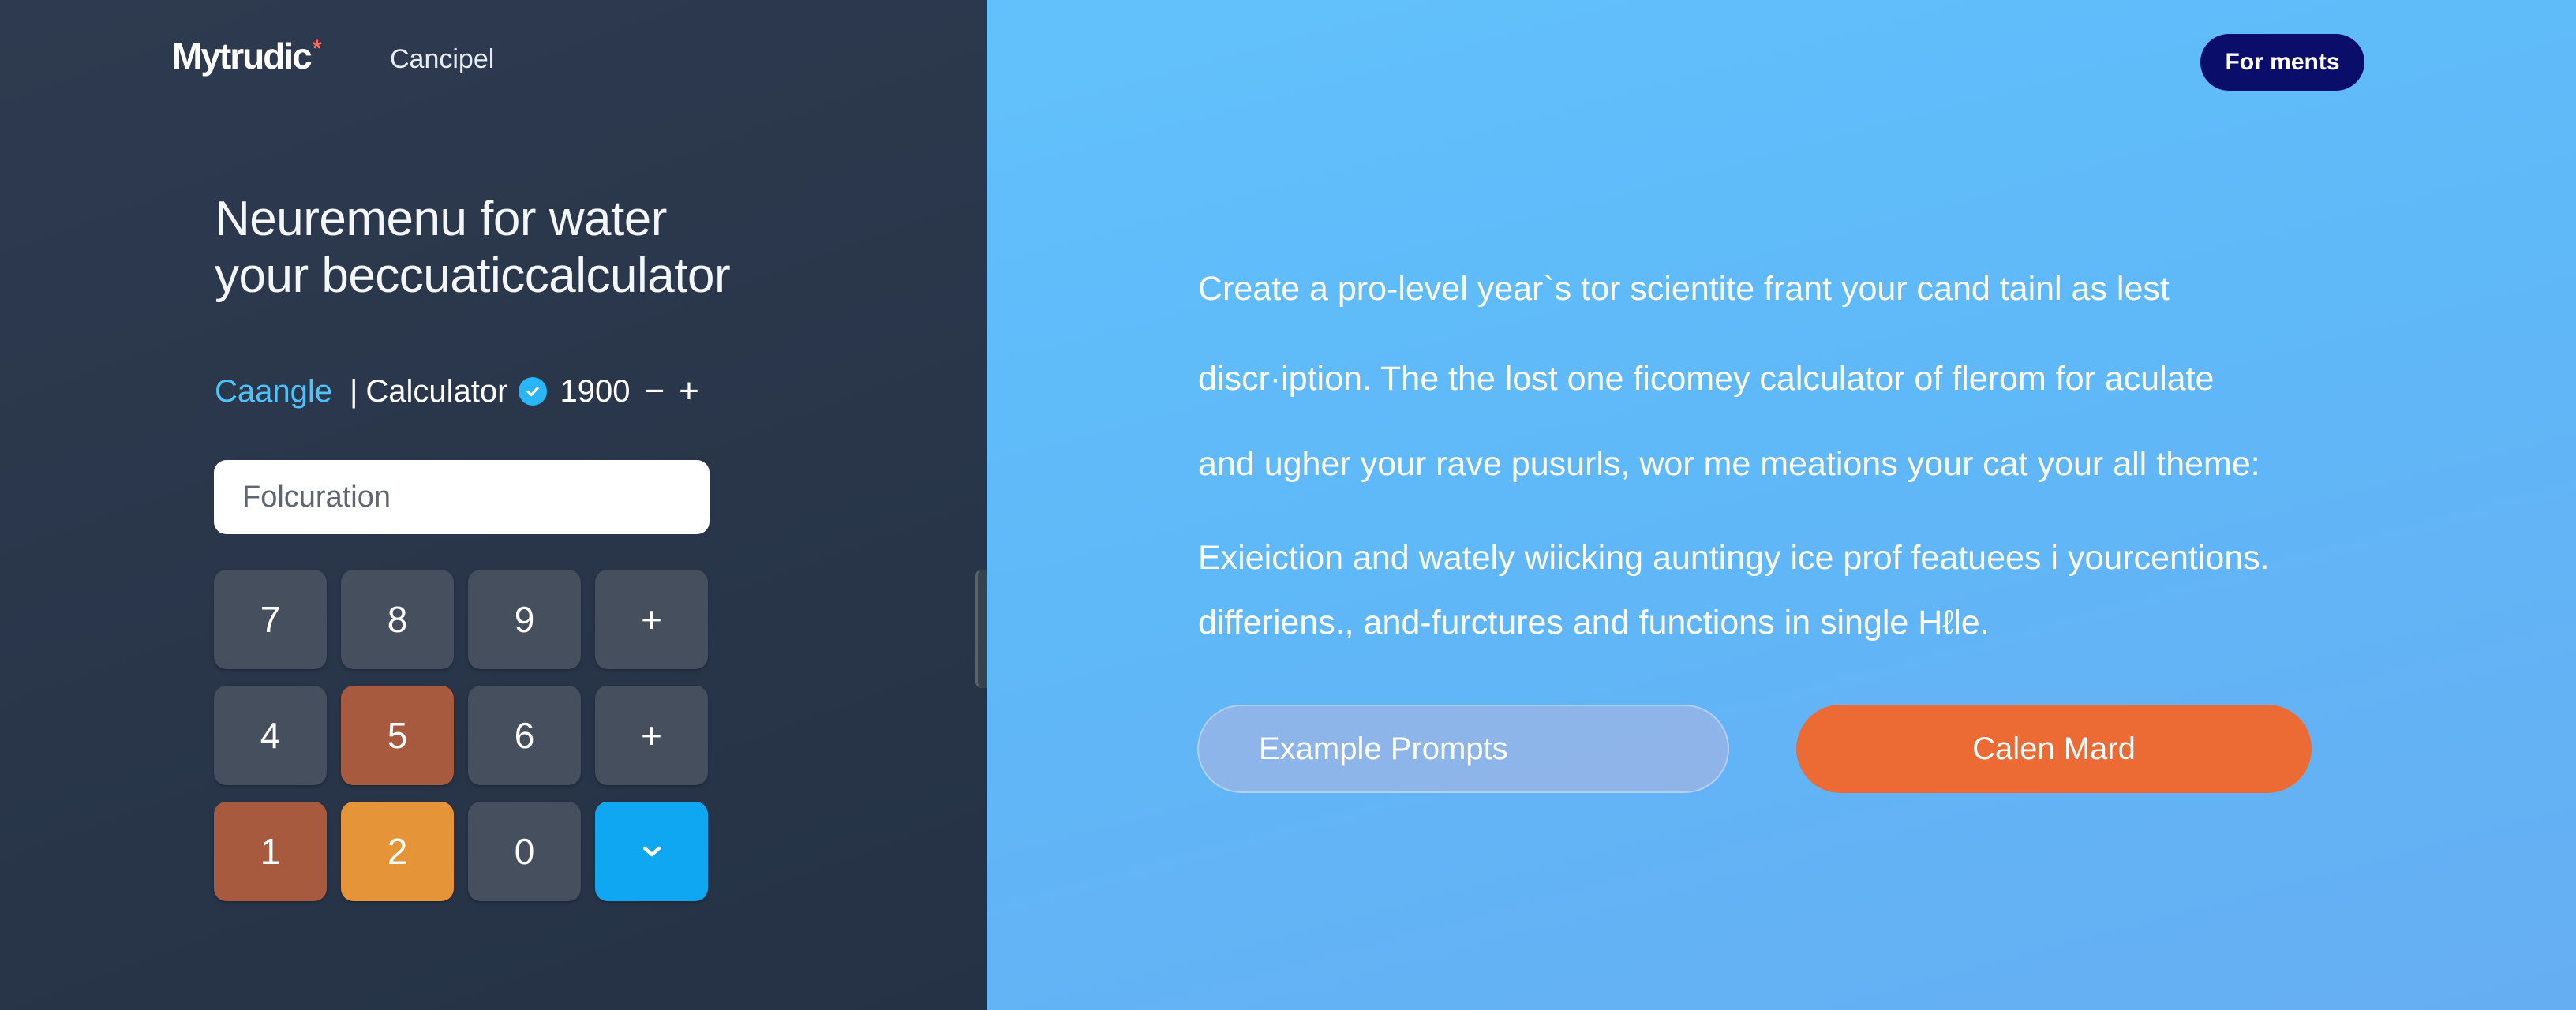  What do you see at coordinates (273, 392) in the screenshot?
I see `category-link: Caangle` at bounding box center [273, 392].